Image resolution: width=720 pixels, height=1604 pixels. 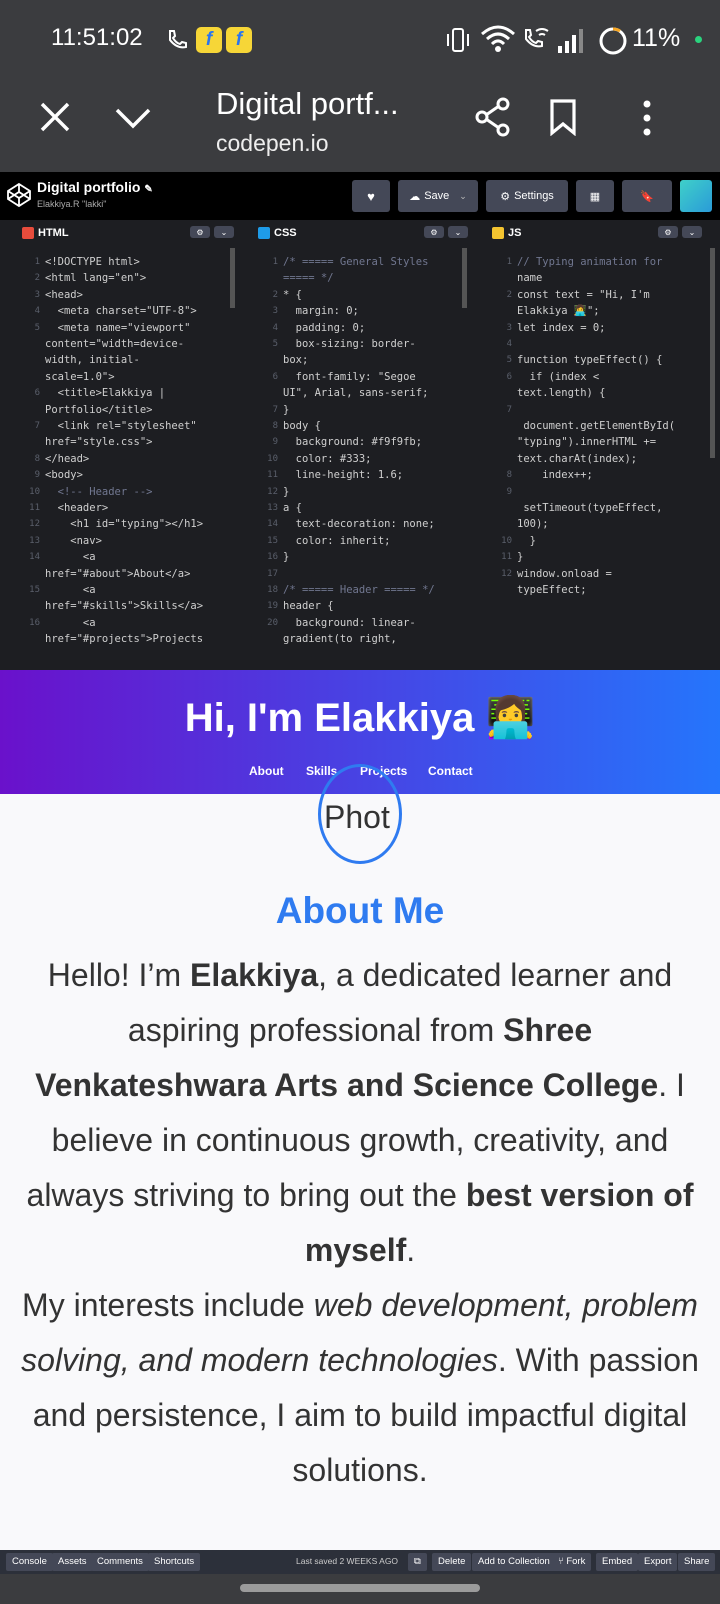 I want to click on code-line: <meta name="viewport", so click(x=118, y=328).